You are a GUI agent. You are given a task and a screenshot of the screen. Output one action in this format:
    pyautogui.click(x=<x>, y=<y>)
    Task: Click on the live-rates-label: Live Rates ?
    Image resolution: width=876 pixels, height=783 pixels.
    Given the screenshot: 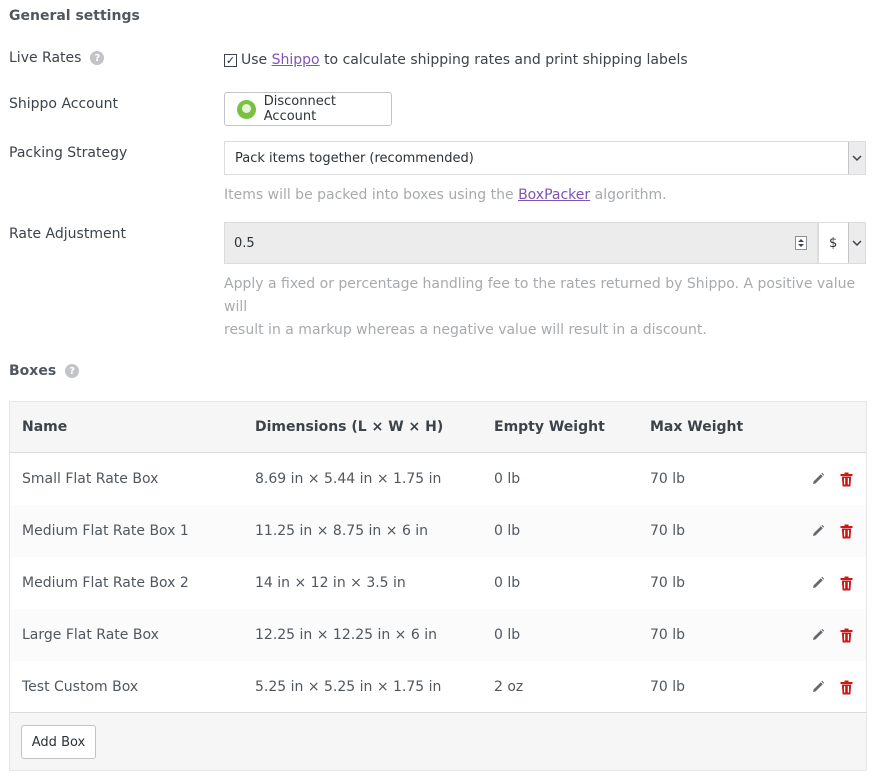 What is the action you would take?
    pyautogui.click(x=57, y=58)
    